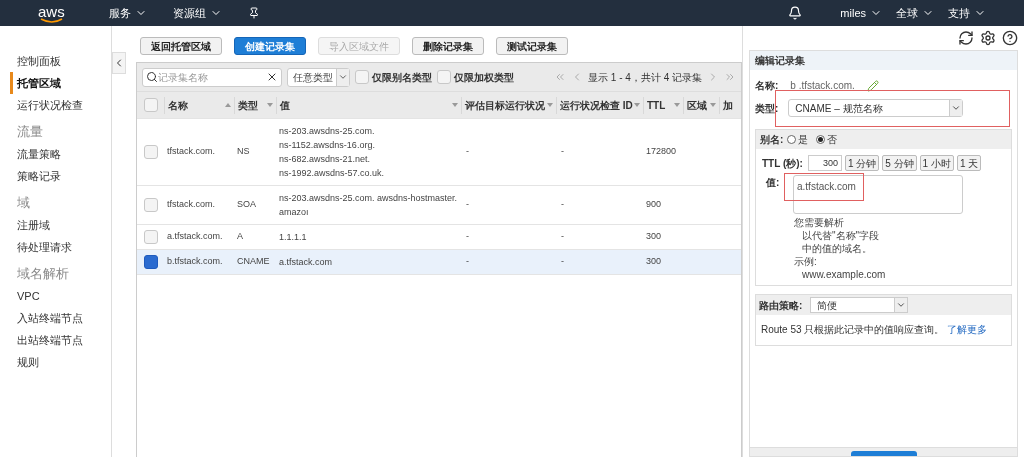 The height and width of the screenshot is (457, 1024). I want to click on hint-text: 以代替"名称"字段, so click(841, 235).